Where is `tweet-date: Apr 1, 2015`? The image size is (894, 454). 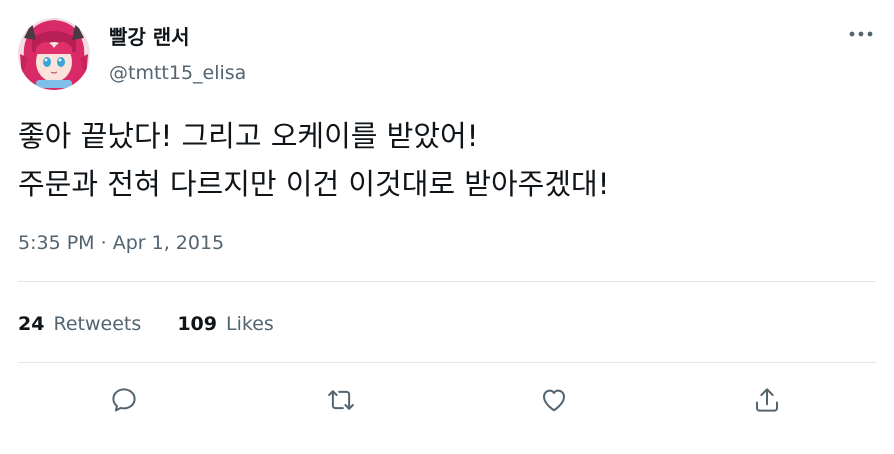 tweet-date: Apr 1, 2015 is located at coordinates (168, 243).